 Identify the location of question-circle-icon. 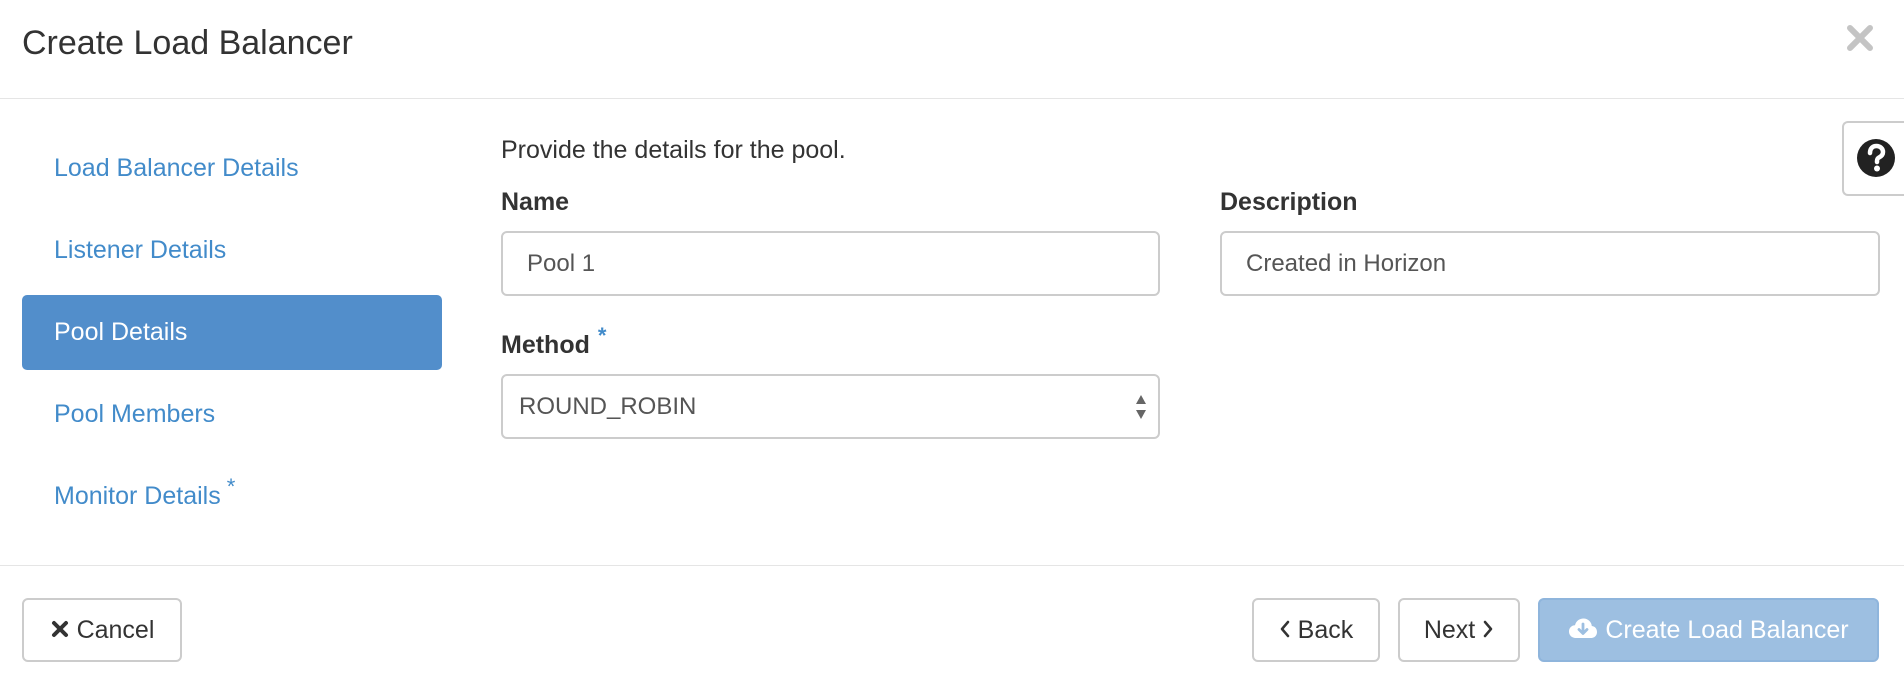
(1876, 158).